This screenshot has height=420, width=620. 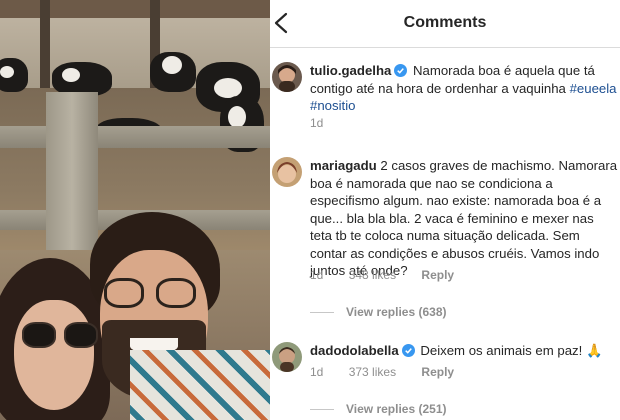 I want to click on top-bar: Comments, so click(x=445, y=24).